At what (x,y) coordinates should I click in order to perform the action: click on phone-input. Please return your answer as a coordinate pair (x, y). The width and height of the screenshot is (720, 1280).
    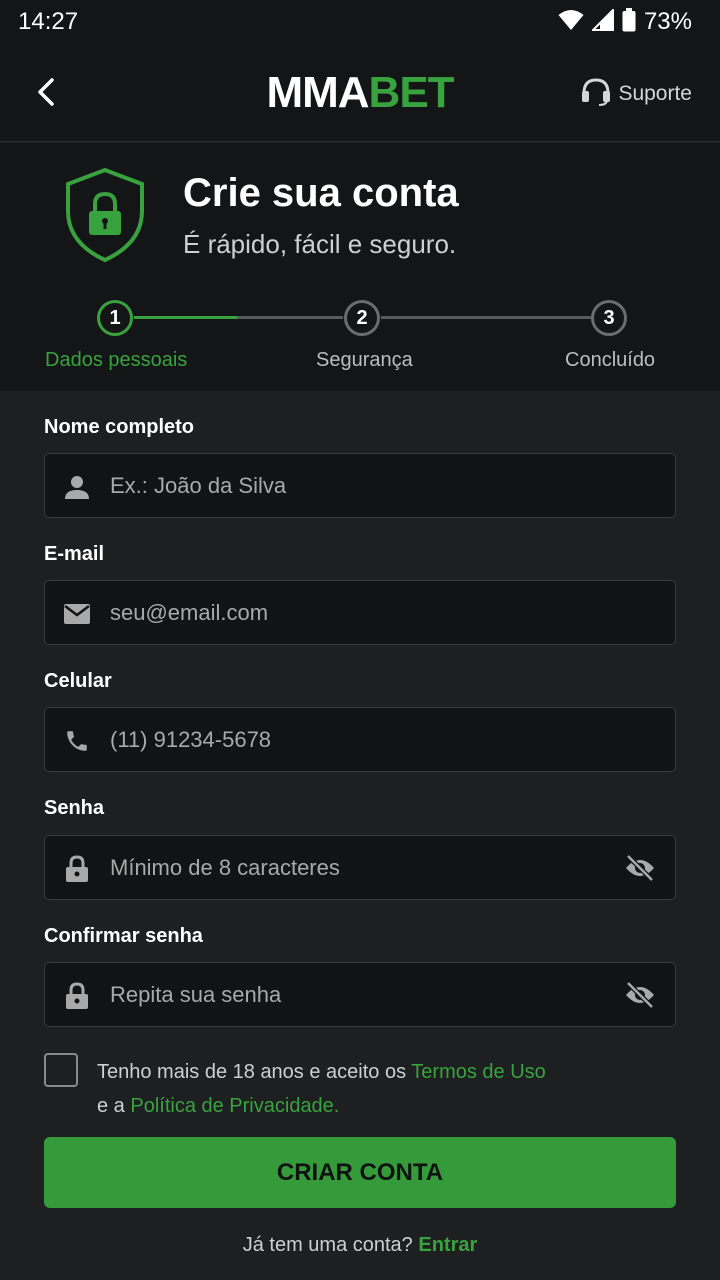
    Looking at the image, I should click on (359, 739).